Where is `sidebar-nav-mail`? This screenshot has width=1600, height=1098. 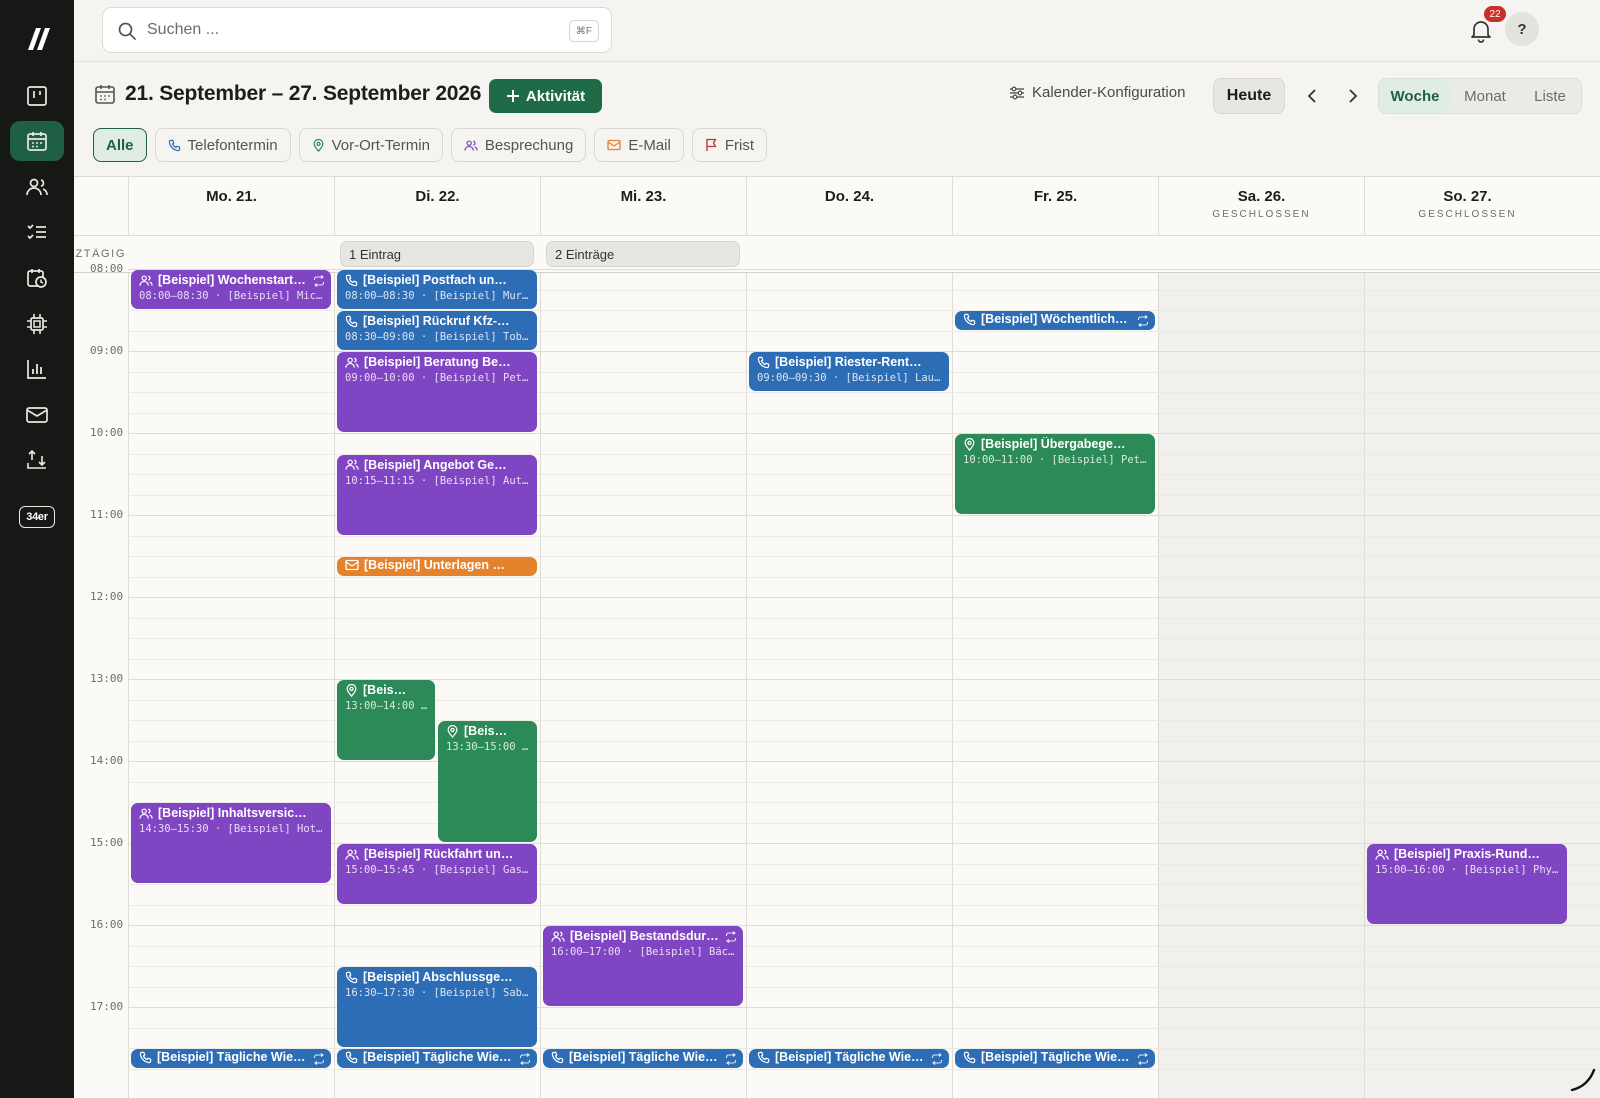 sidebar-nav-mail is located at coordinates (37, 415).